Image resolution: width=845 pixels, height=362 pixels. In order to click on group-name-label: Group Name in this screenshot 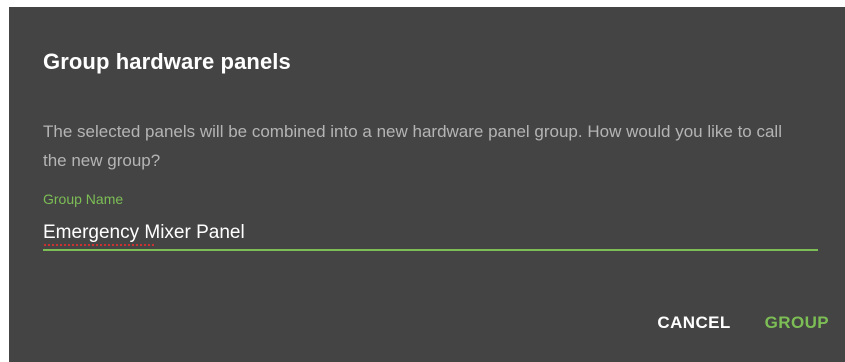, I will do `click(83, 199)`.